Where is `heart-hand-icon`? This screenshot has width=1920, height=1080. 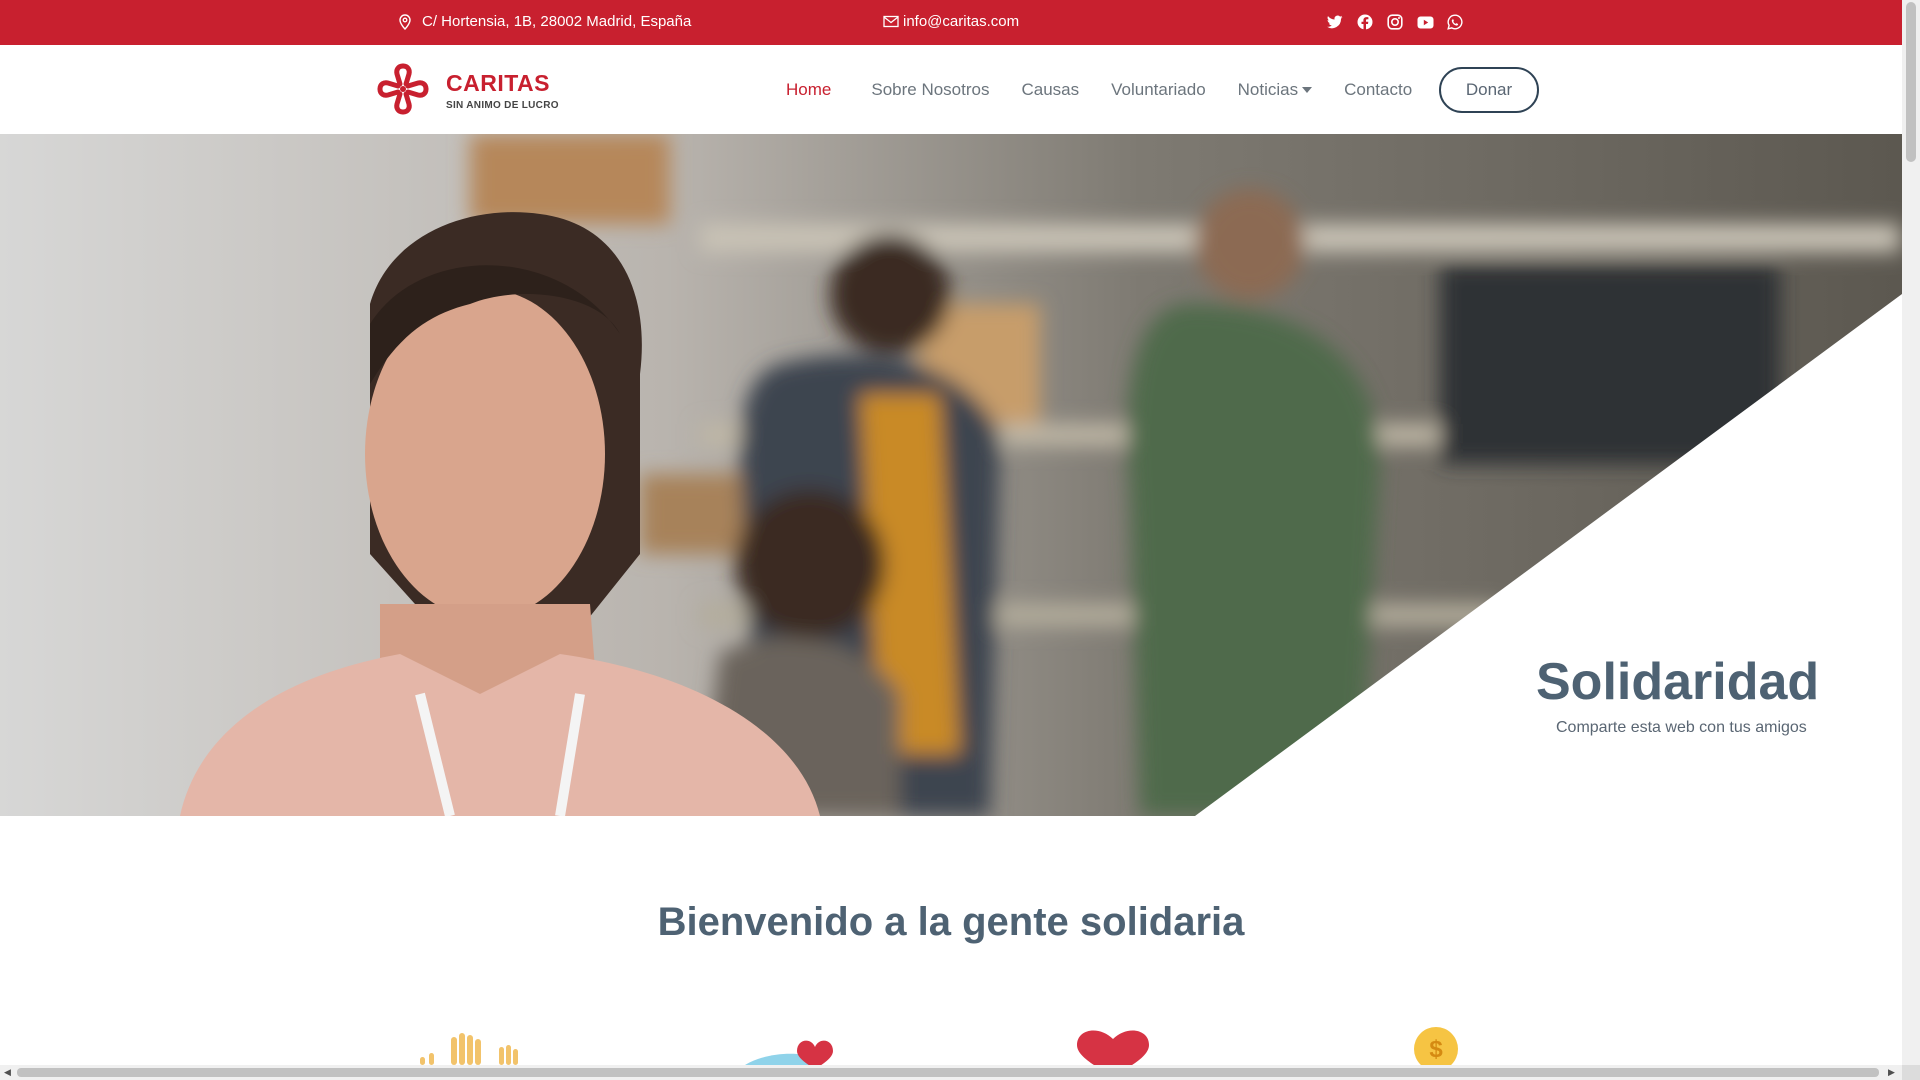 heart-hand-icon is located at coordinates (800, 1047).